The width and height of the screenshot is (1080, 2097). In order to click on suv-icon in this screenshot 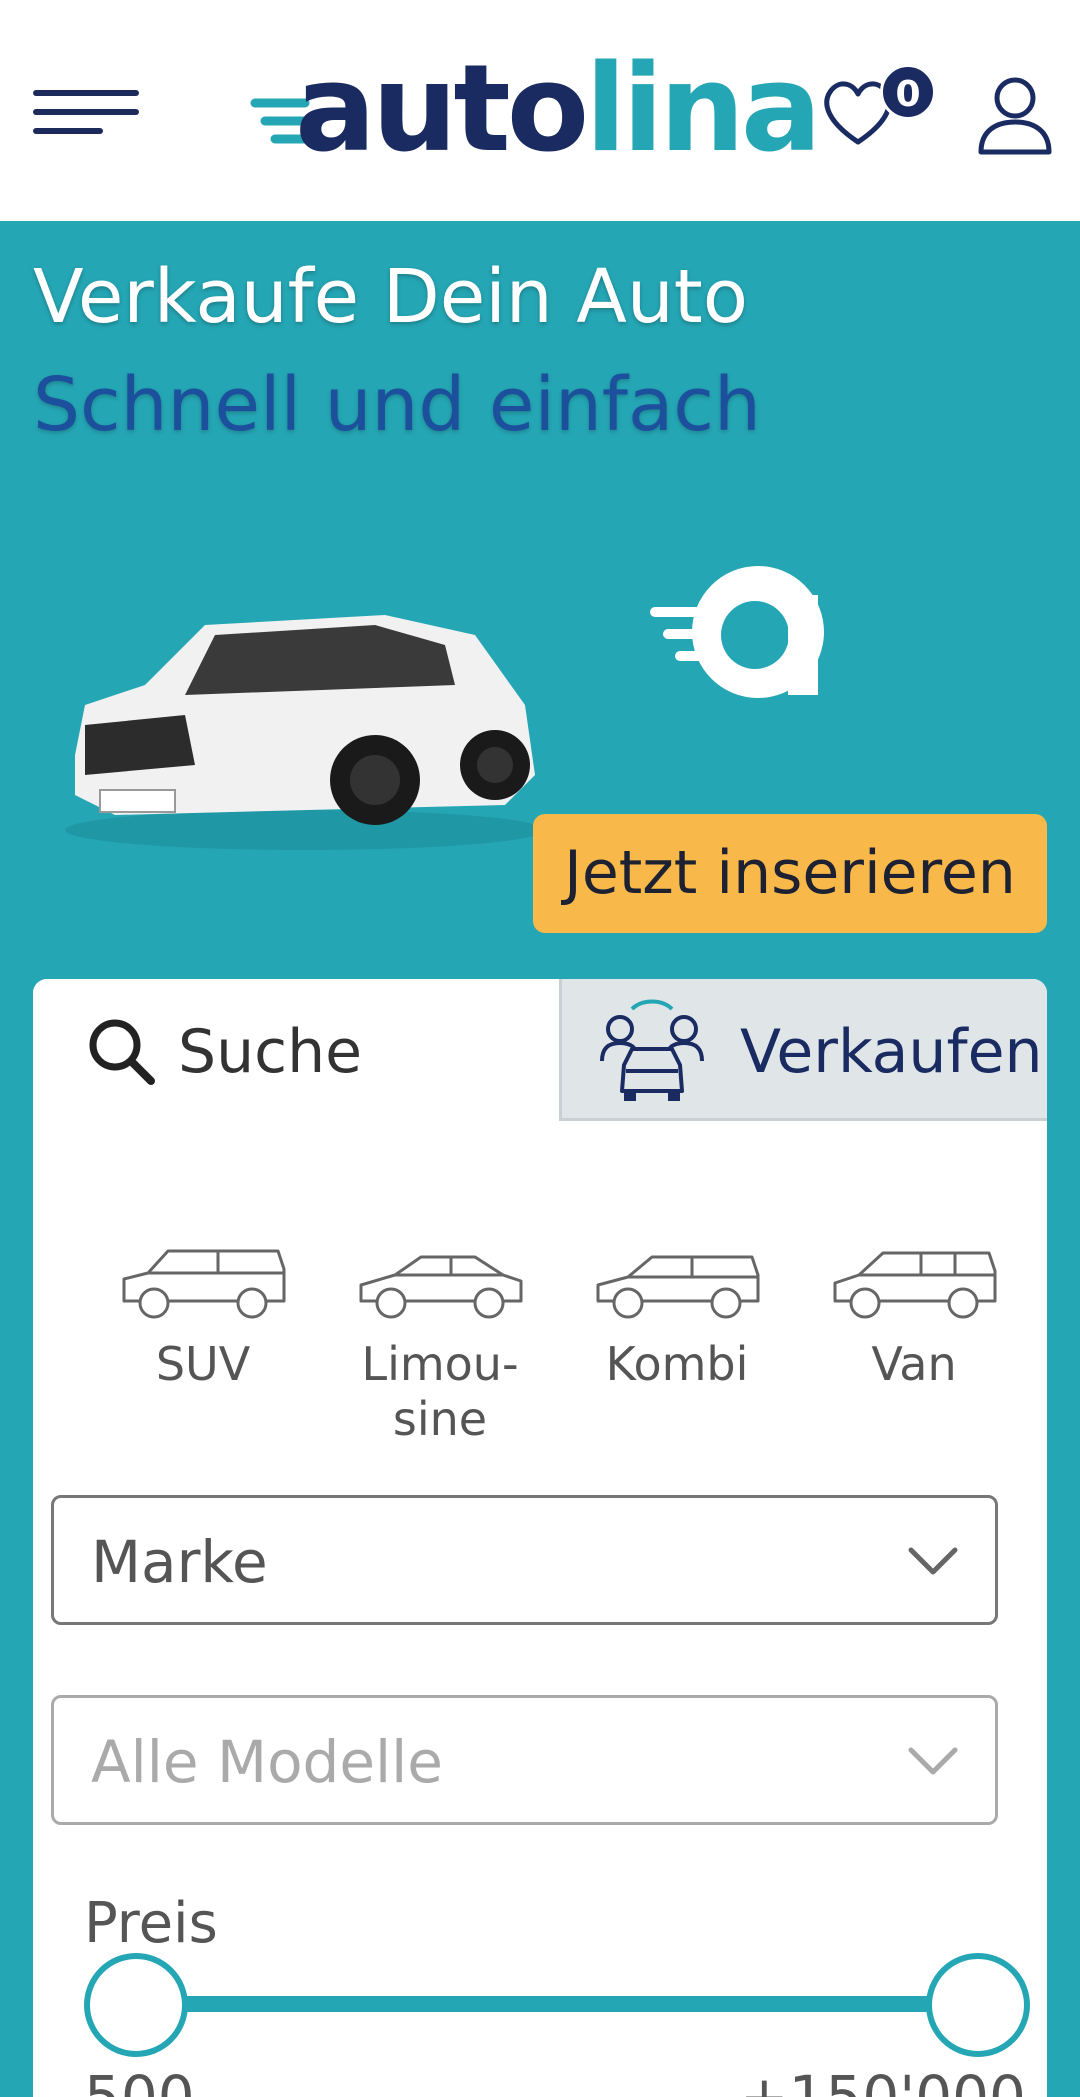, I will do `click(204, 1284)`.